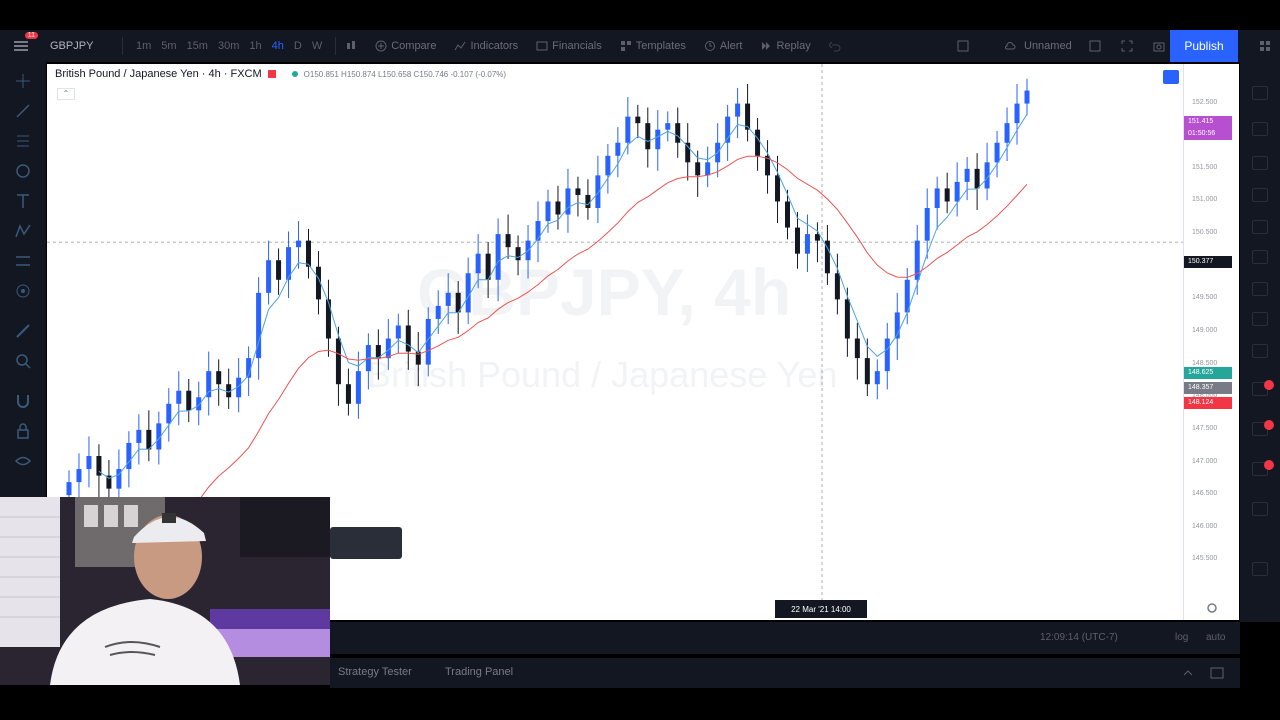  I want to click on tab-strategy-tester: Strategy Tester, so click(375, 672).